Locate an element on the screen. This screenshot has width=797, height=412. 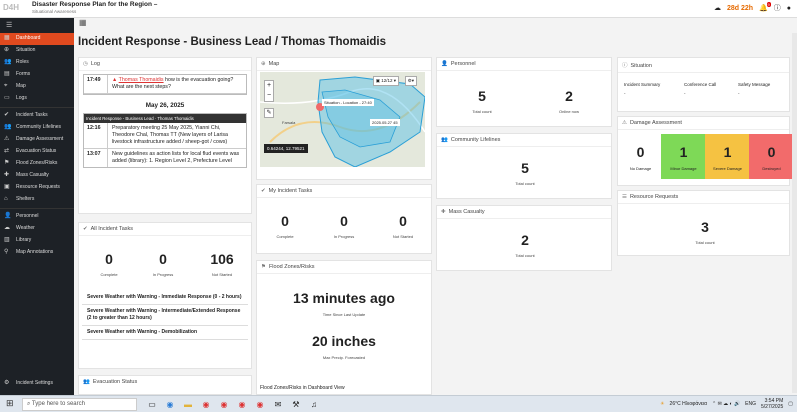
pin-icon: ⚲ is located at coordinates (6, 252).